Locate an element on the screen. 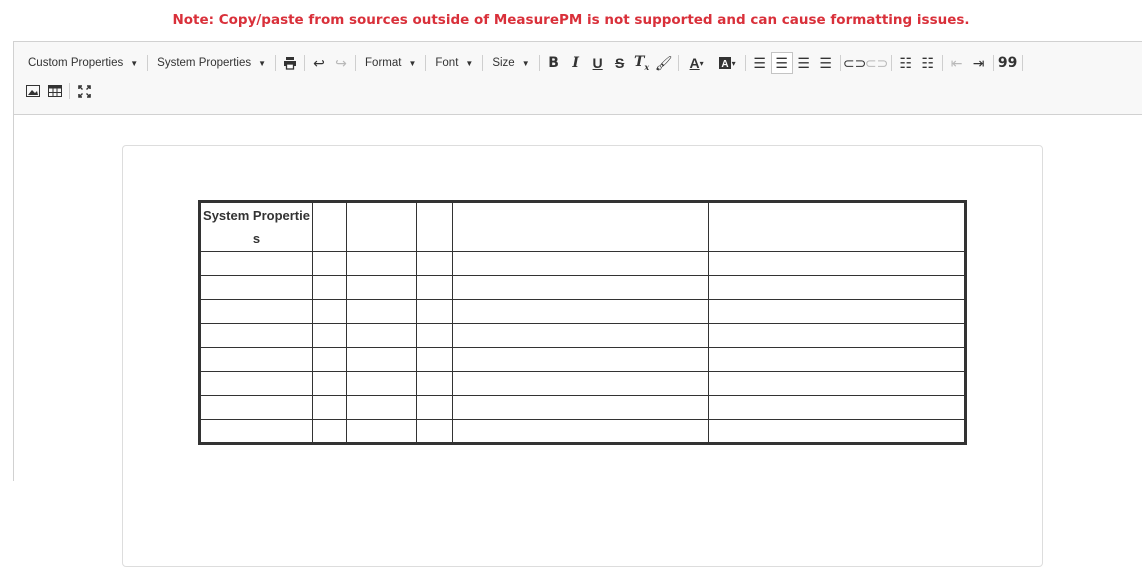  size-dropdown: Size ▼ is located at coordinates (510, 63).